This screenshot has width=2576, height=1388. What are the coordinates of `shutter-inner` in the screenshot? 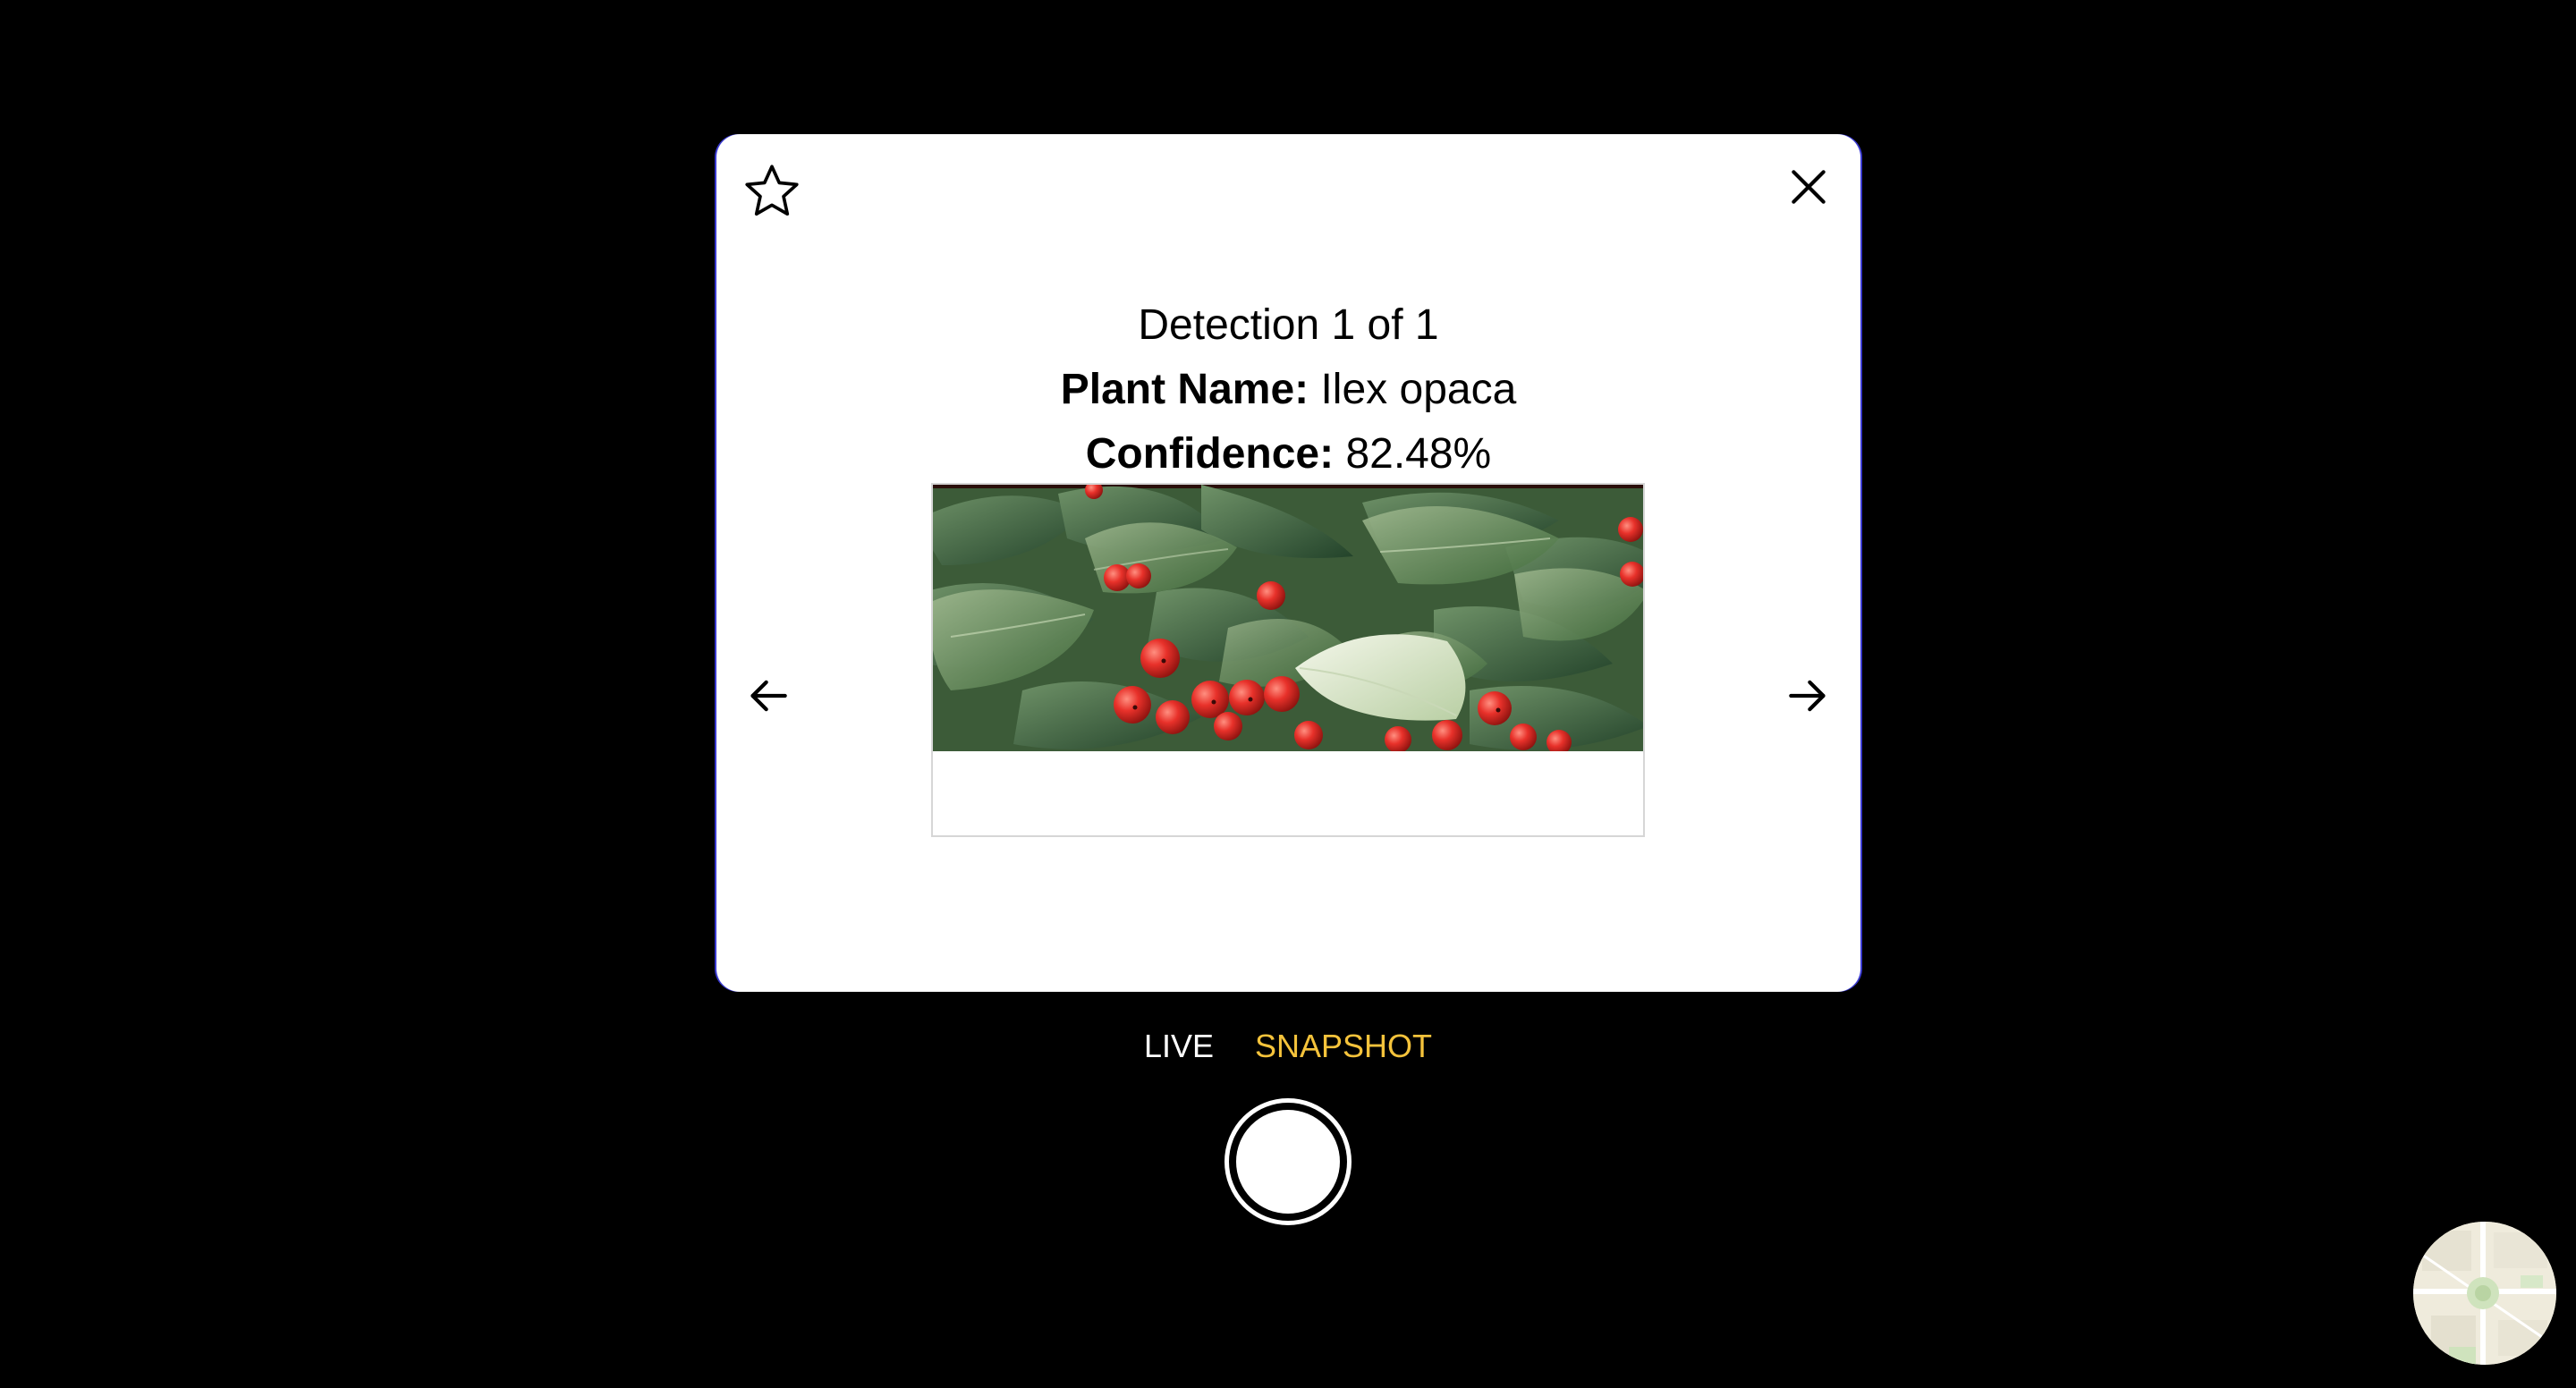 It's located at (1288, 1162).